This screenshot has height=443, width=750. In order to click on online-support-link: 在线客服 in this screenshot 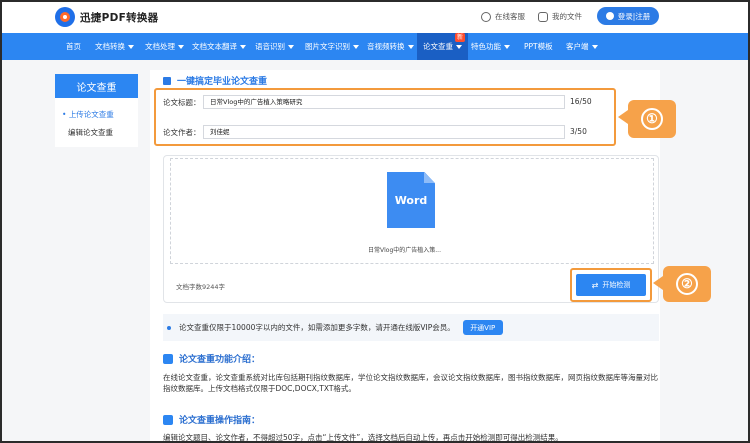, I will do `click(503, 16)`.